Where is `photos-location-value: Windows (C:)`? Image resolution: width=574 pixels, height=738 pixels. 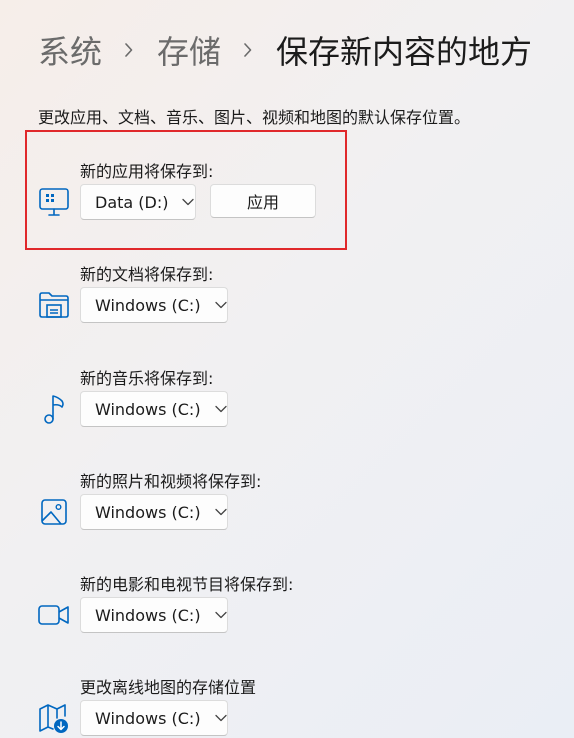
photos-location-value: Windows (C:) is located at coordinates (148, 512).